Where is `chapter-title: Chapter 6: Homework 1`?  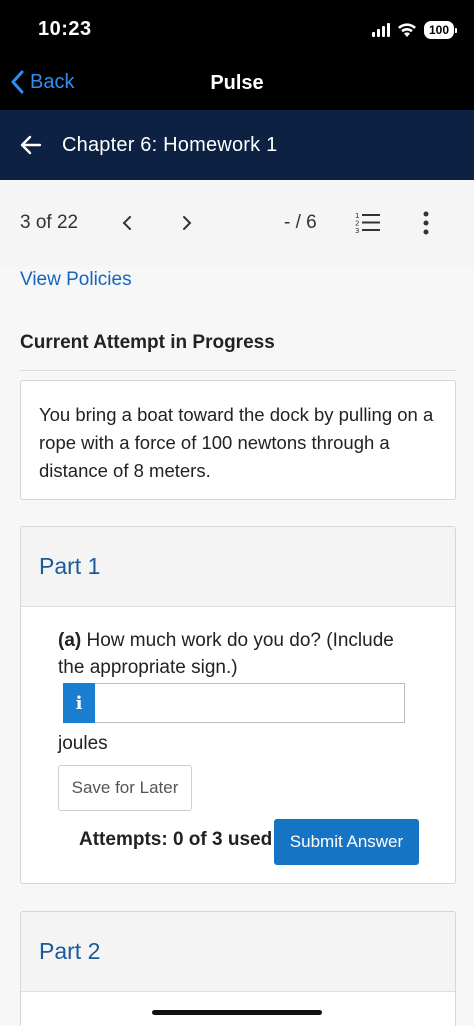 chapter-title: Chapter 6: Homework 1 is located at coordinates (170, 144).